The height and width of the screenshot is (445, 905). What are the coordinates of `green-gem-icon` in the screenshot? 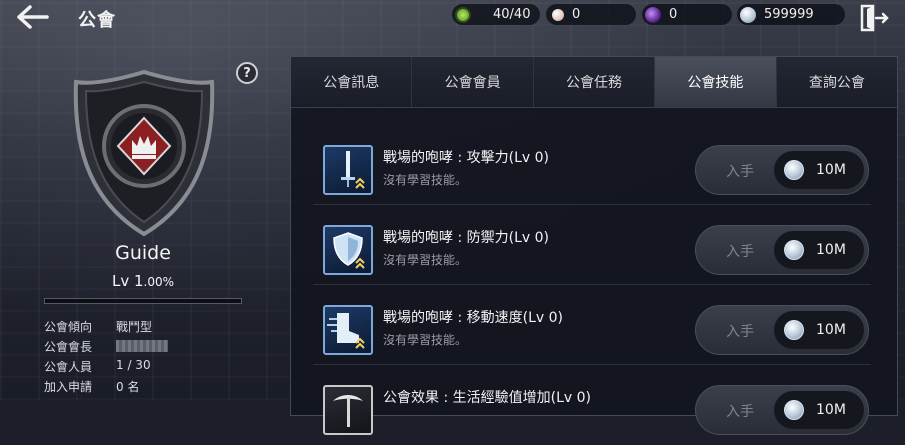 It's located at (463, 14).